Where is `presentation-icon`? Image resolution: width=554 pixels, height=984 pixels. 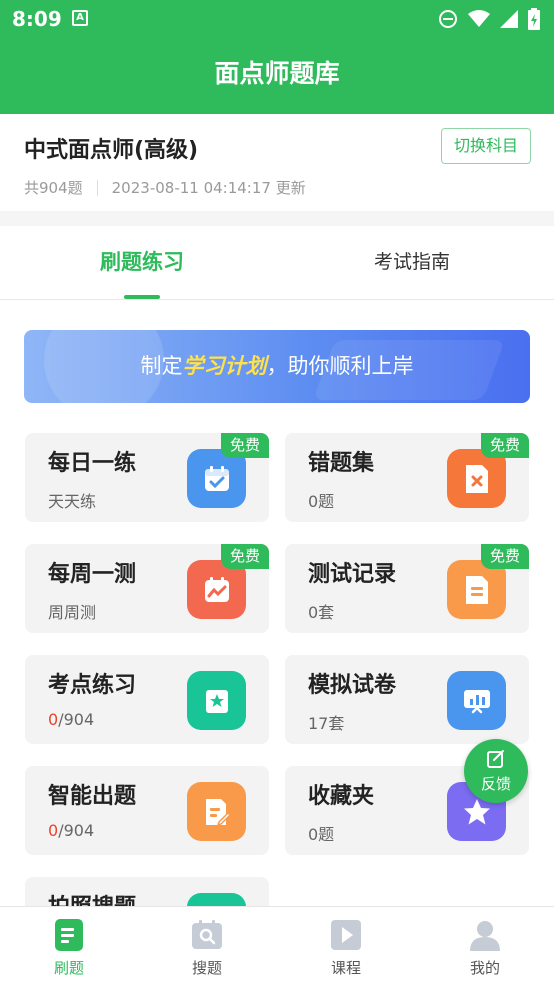
presentation-icon is located at coordinates (476, 700).